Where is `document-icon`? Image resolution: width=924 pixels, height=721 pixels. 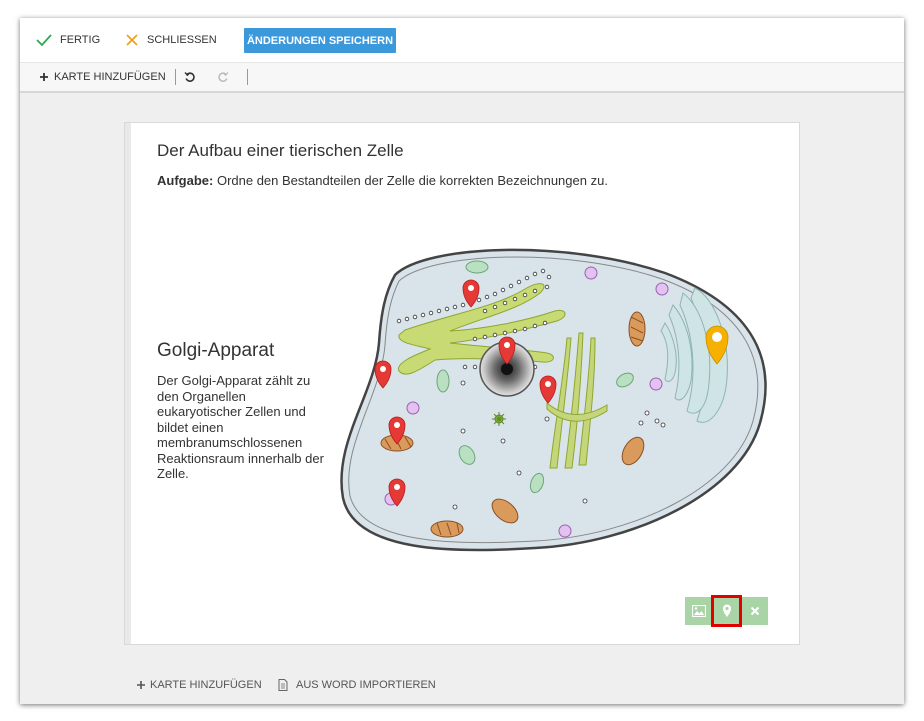 document-icon is located at coordinates (283, 685).